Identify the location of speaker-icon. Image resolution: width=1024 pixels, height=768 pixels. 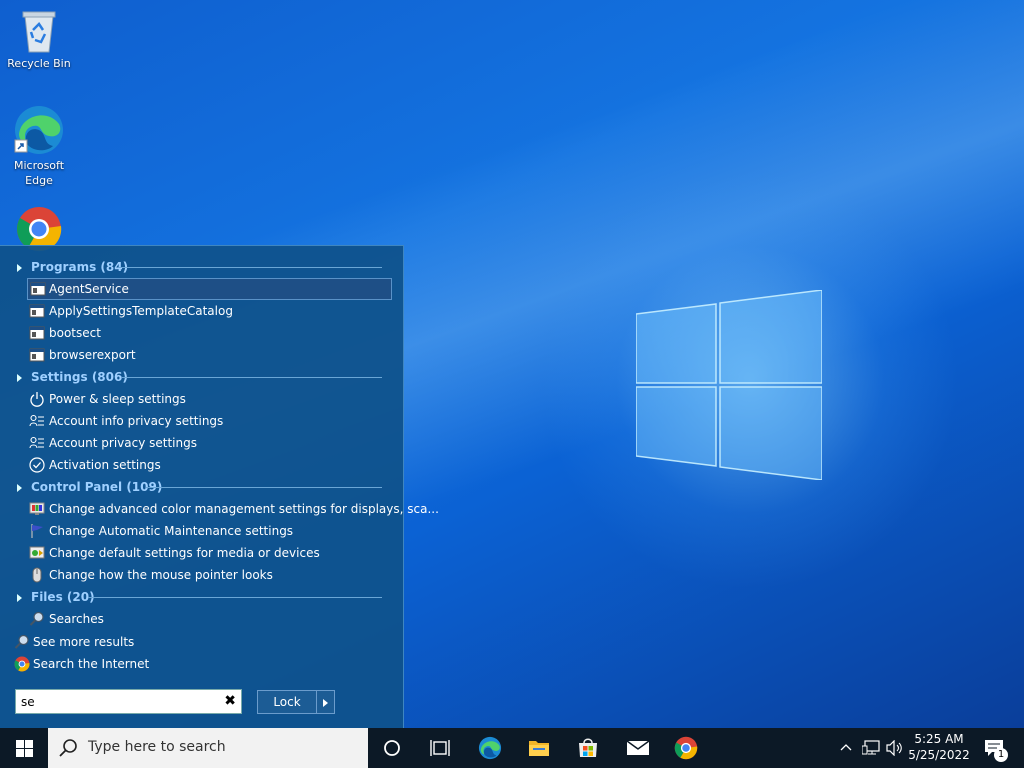
(894, 748).